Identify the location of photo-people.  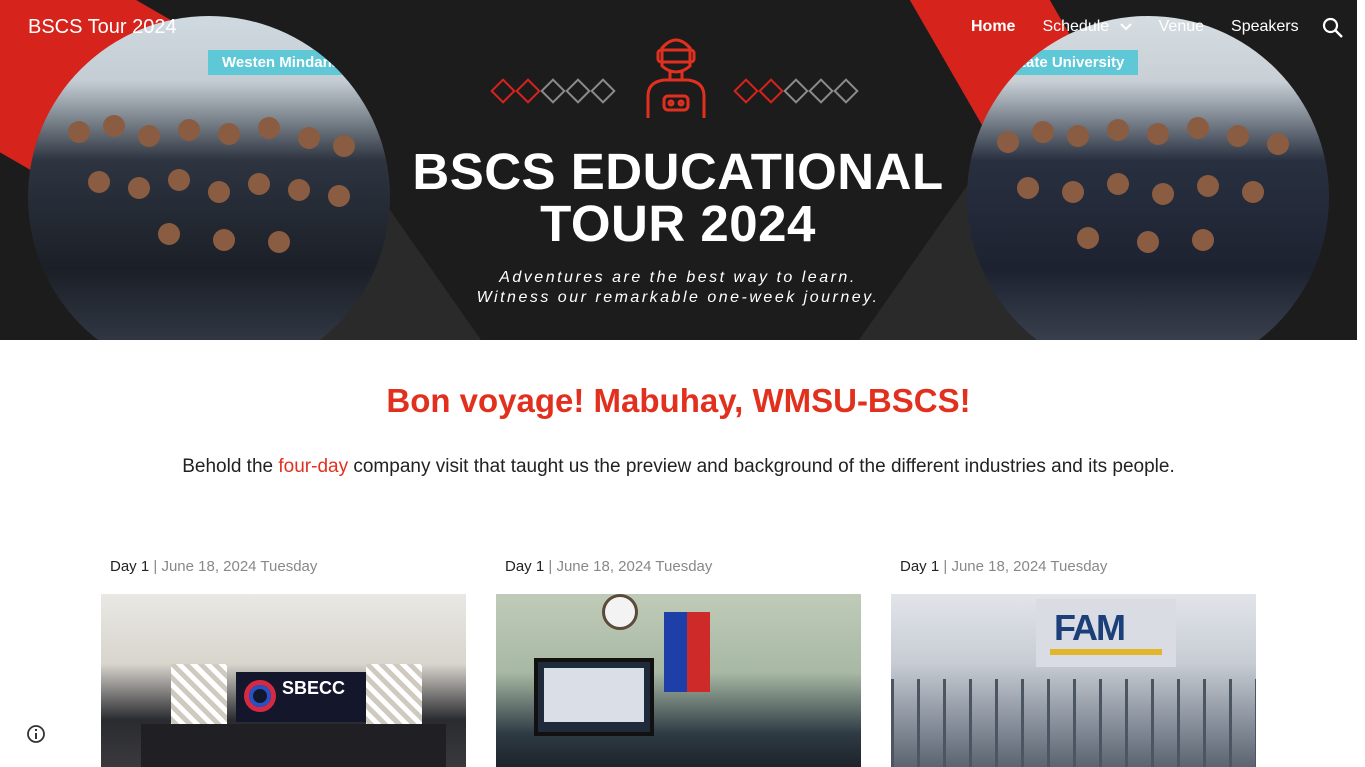
(293, 745).